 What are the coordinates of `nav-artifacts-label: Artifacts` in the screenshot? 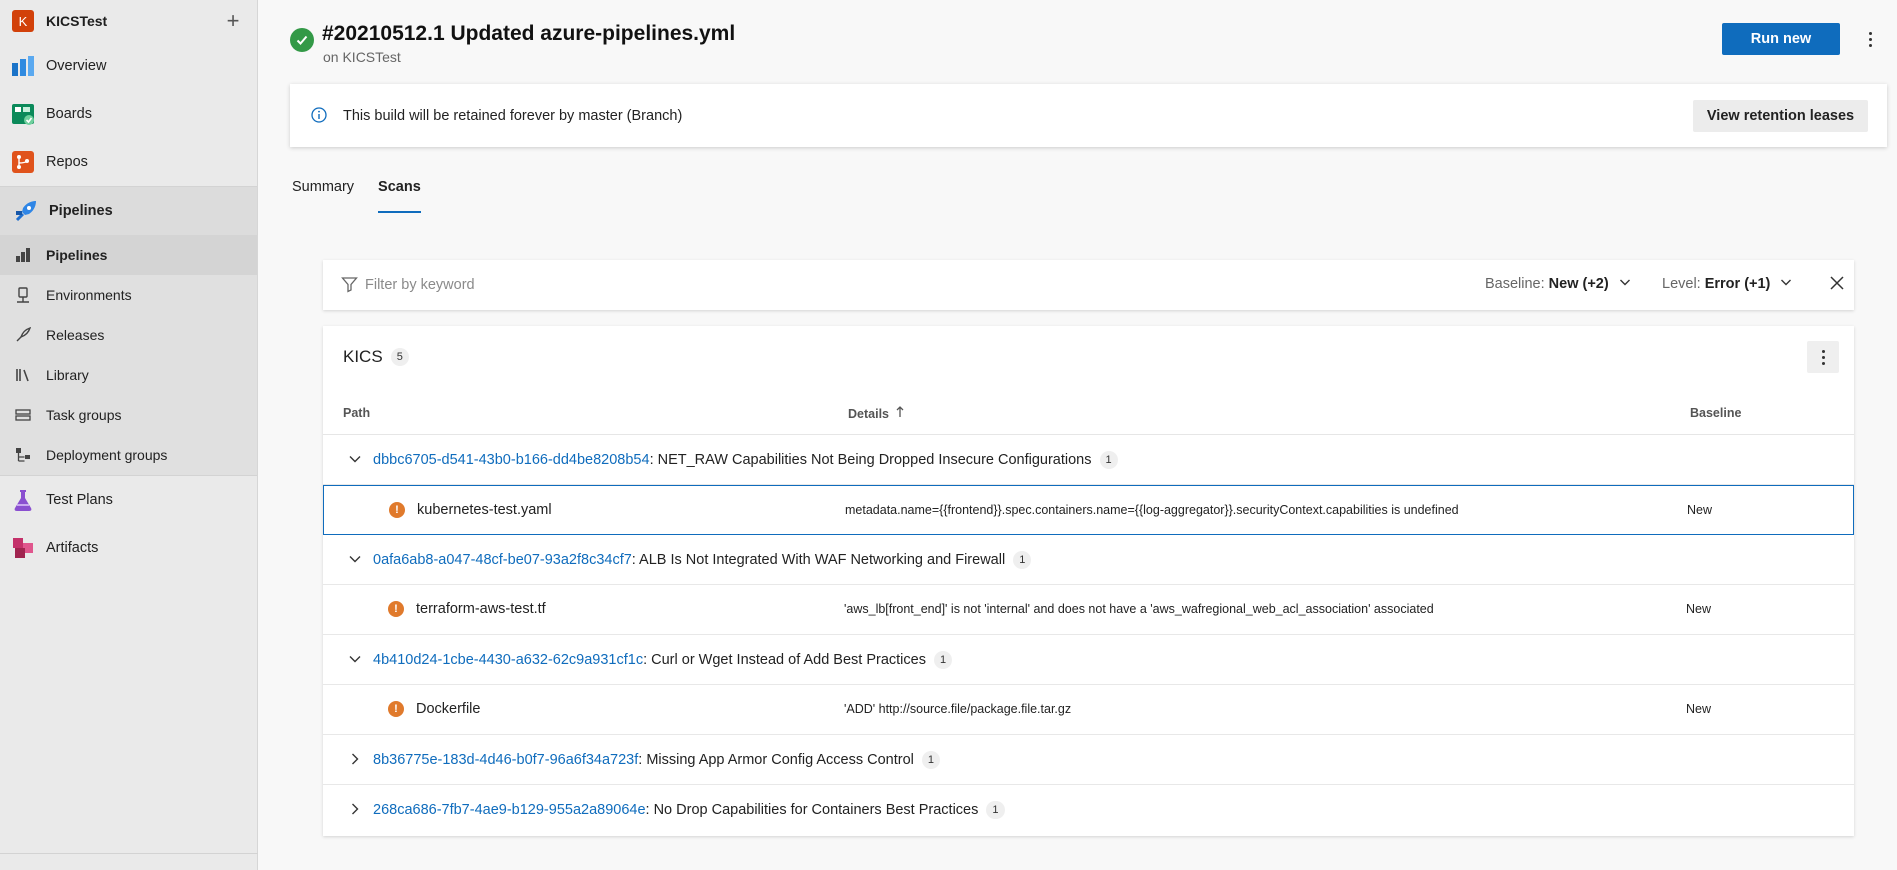 It's located at (72, 548).